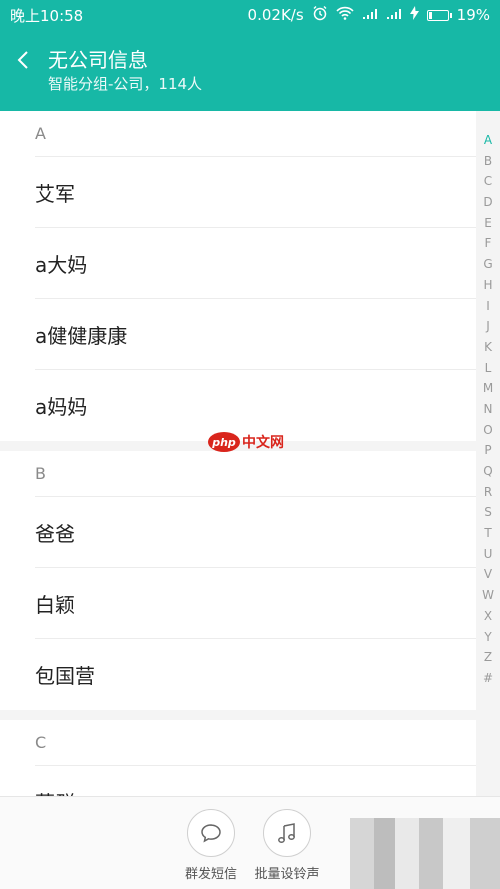  What do you see at coordinates (24, 60) in the screenshot?
I see `back-arrow-icon` at bounding box center [24, 60].